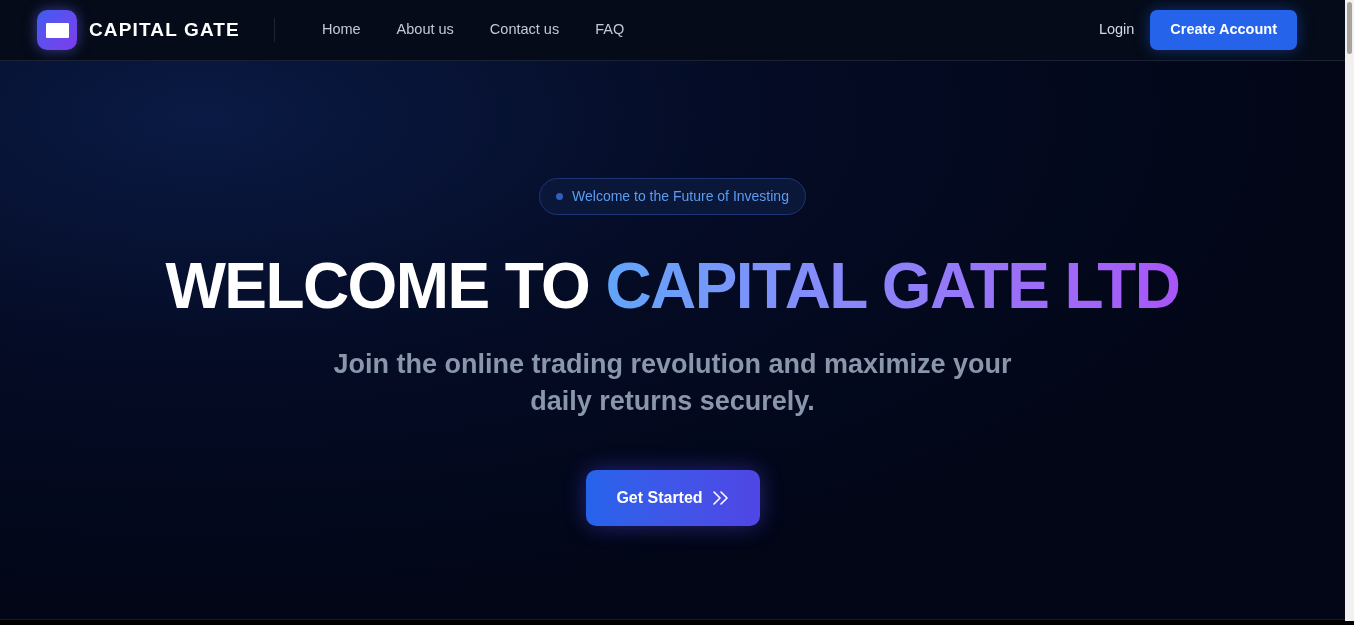 Image resolution: width=1354 pixels, height=625 pixels. Describe the element at coordinates (57, 30) in the screenshot. I see `logo-icon` at that location.